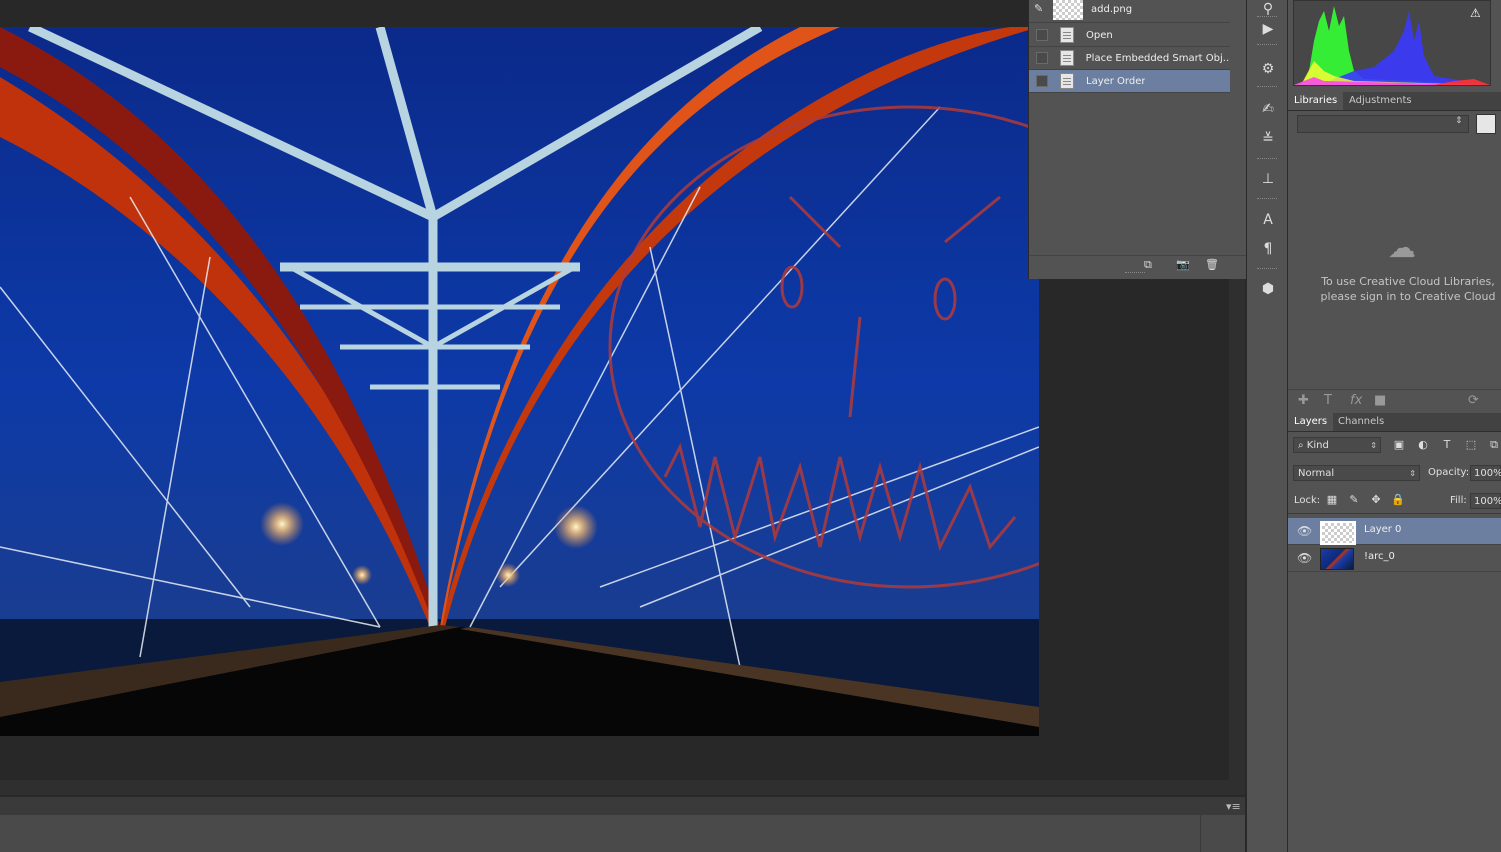 The height and width of the screenshot is (852, 1501). Describe the element at coordinates (1316, 473) in the screenshot. I see `blend-mode-value: Normal` at that location.